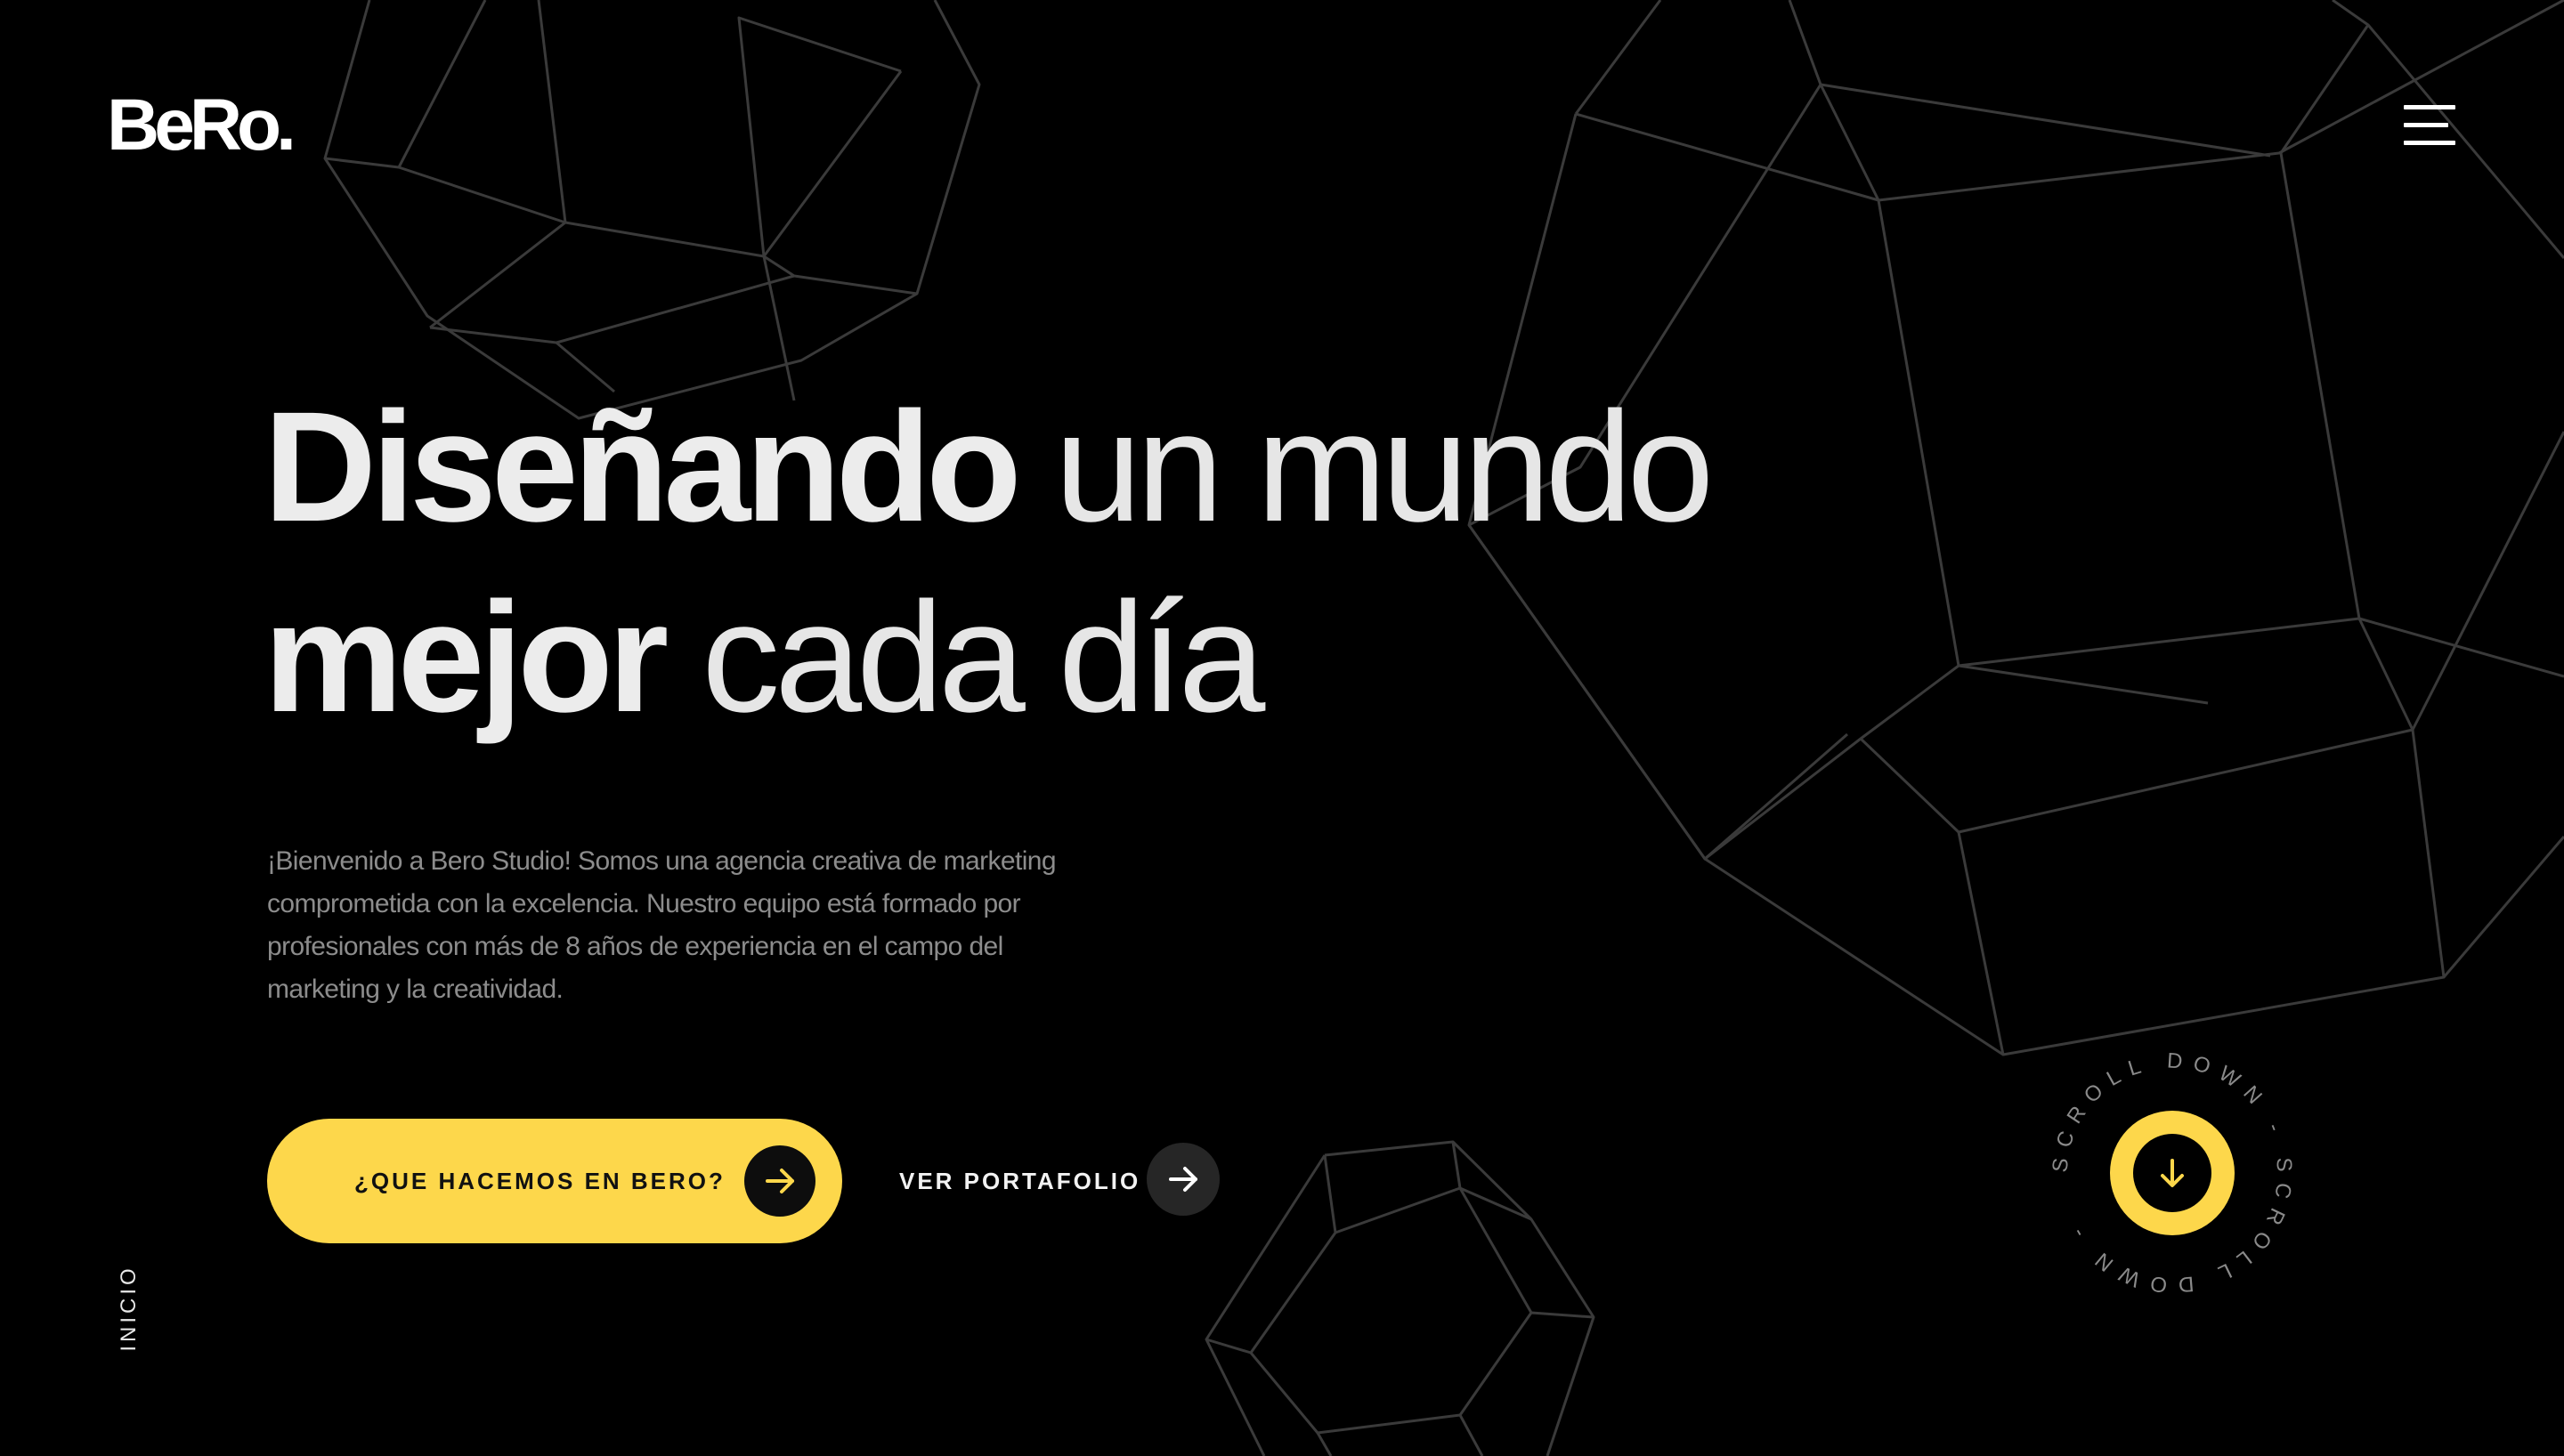 Image resolution: width=2564 pixels, height=1456 pixels. What do you see at coordinates (466, 657) in the screenshot?
I see `headline-line2-bold: mejor` at bounding box center [466, 657].